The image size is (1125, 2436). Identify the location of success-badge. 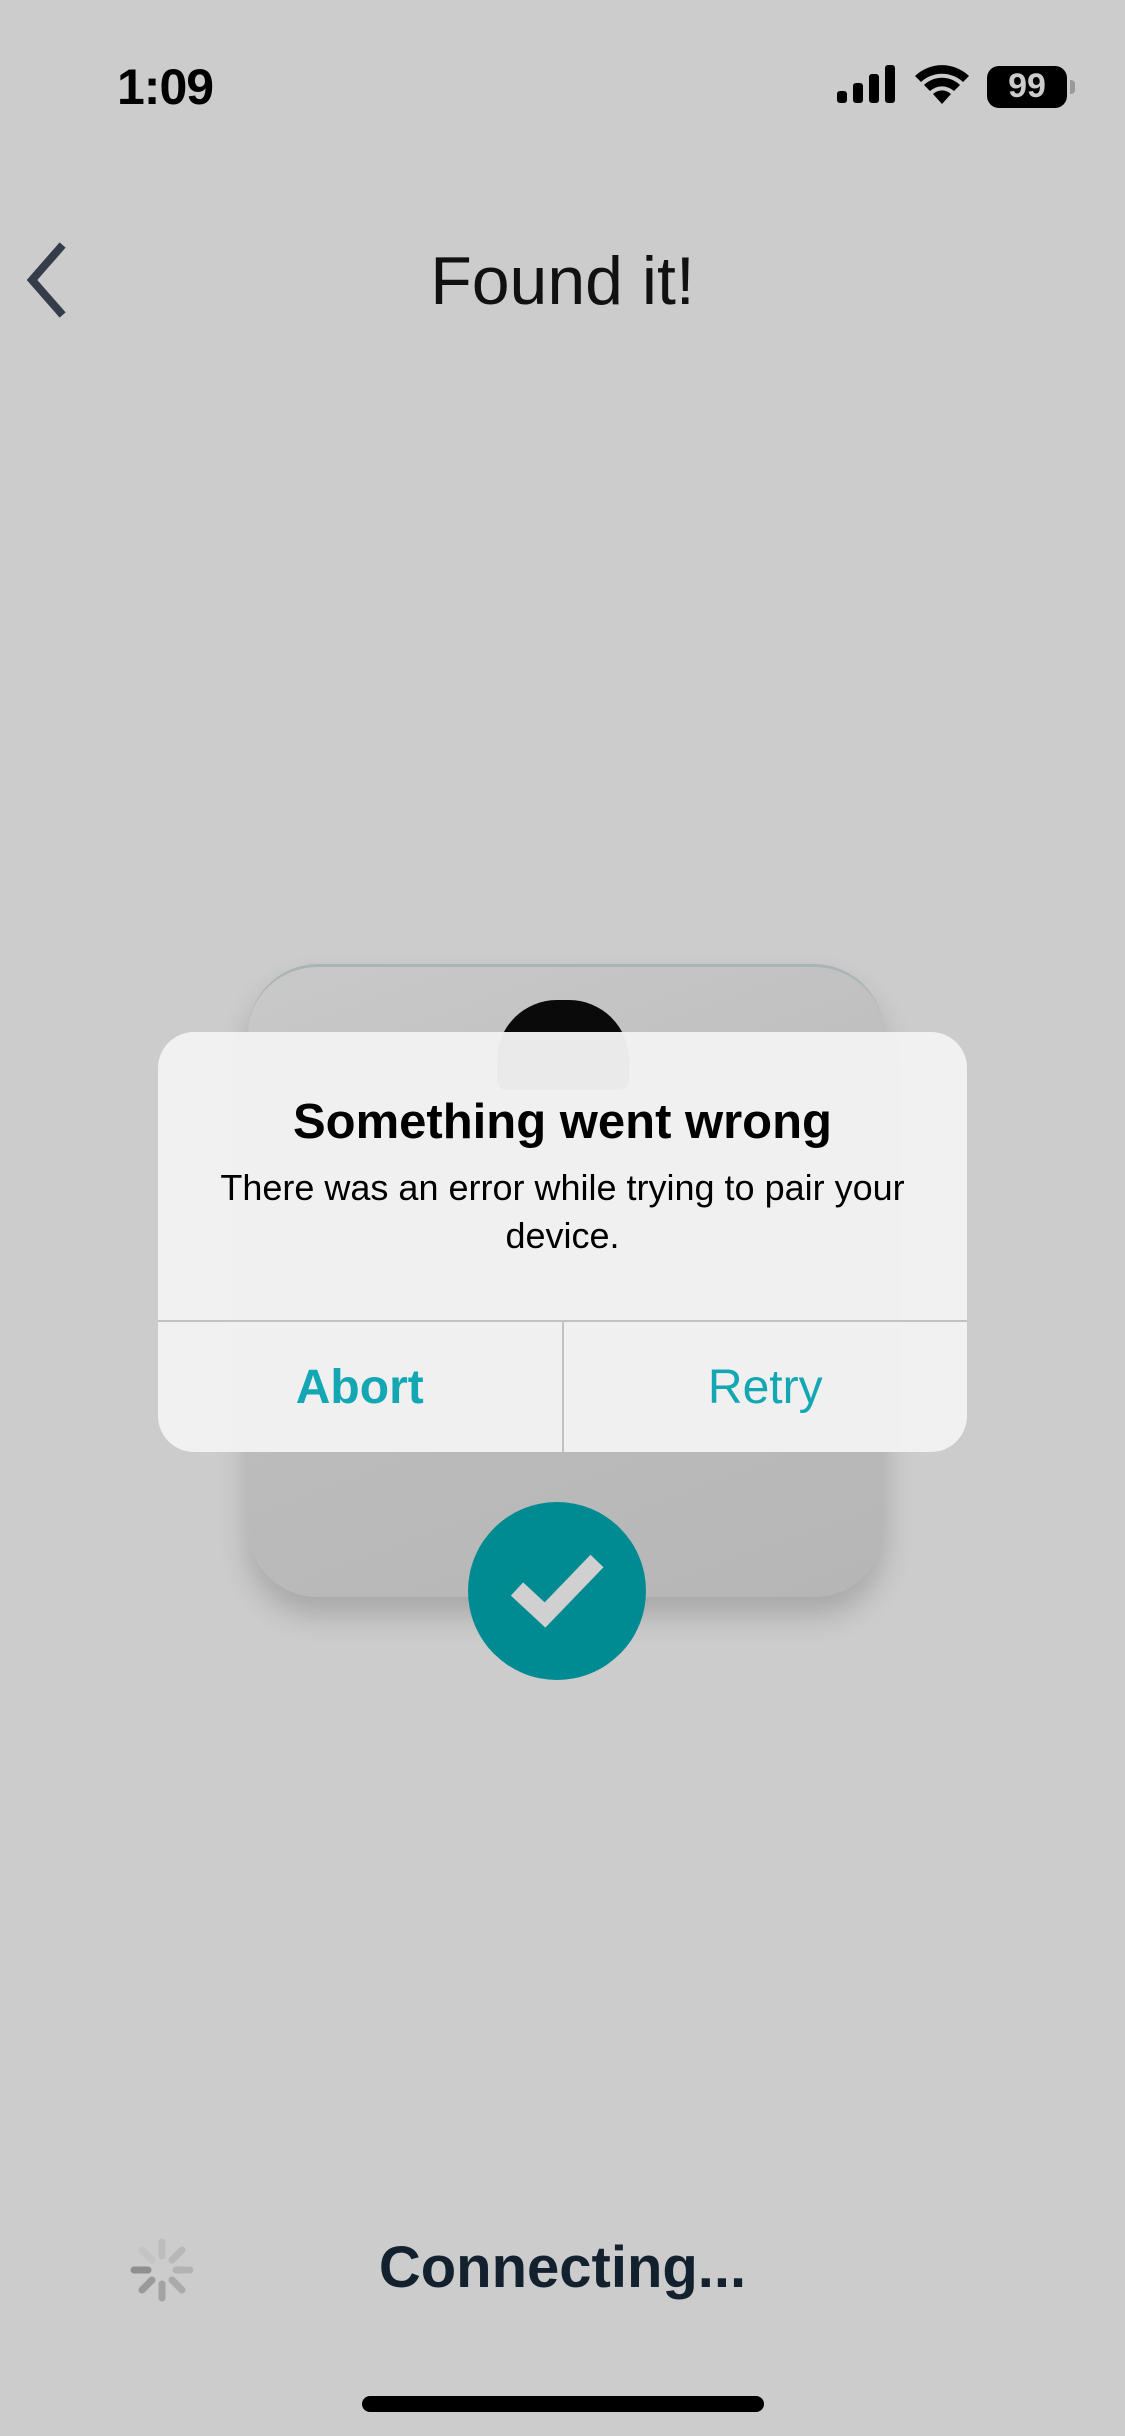
(557, 1591).